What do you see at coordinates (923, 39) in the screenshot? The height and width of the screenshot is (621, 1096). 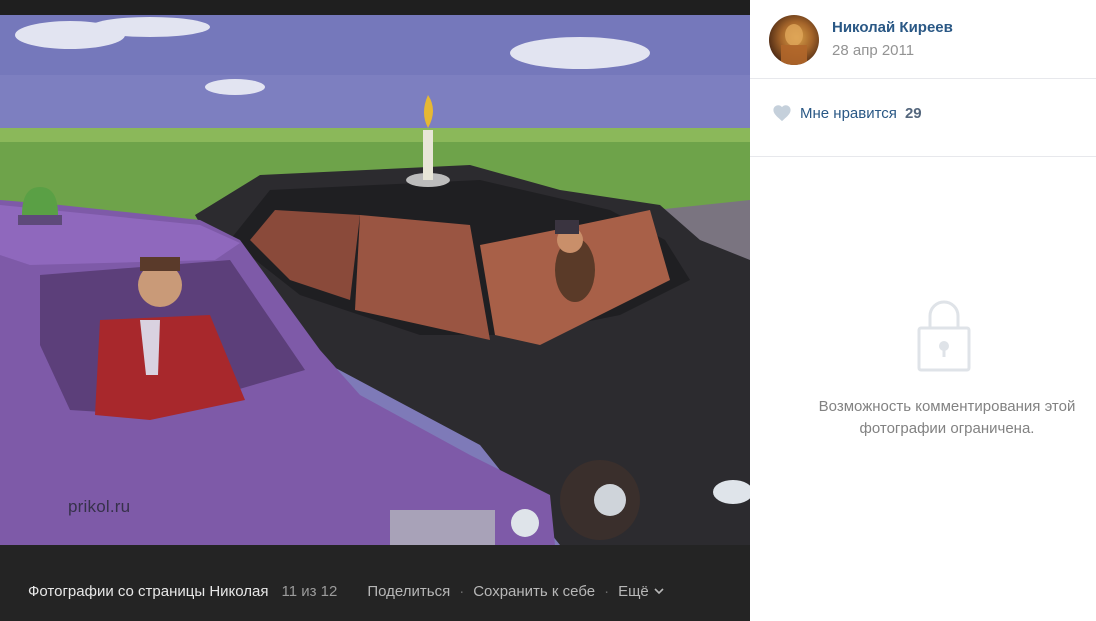 I see `author-block: Николай Киреев 28 апр 2011` at bounding box center [923, 39].